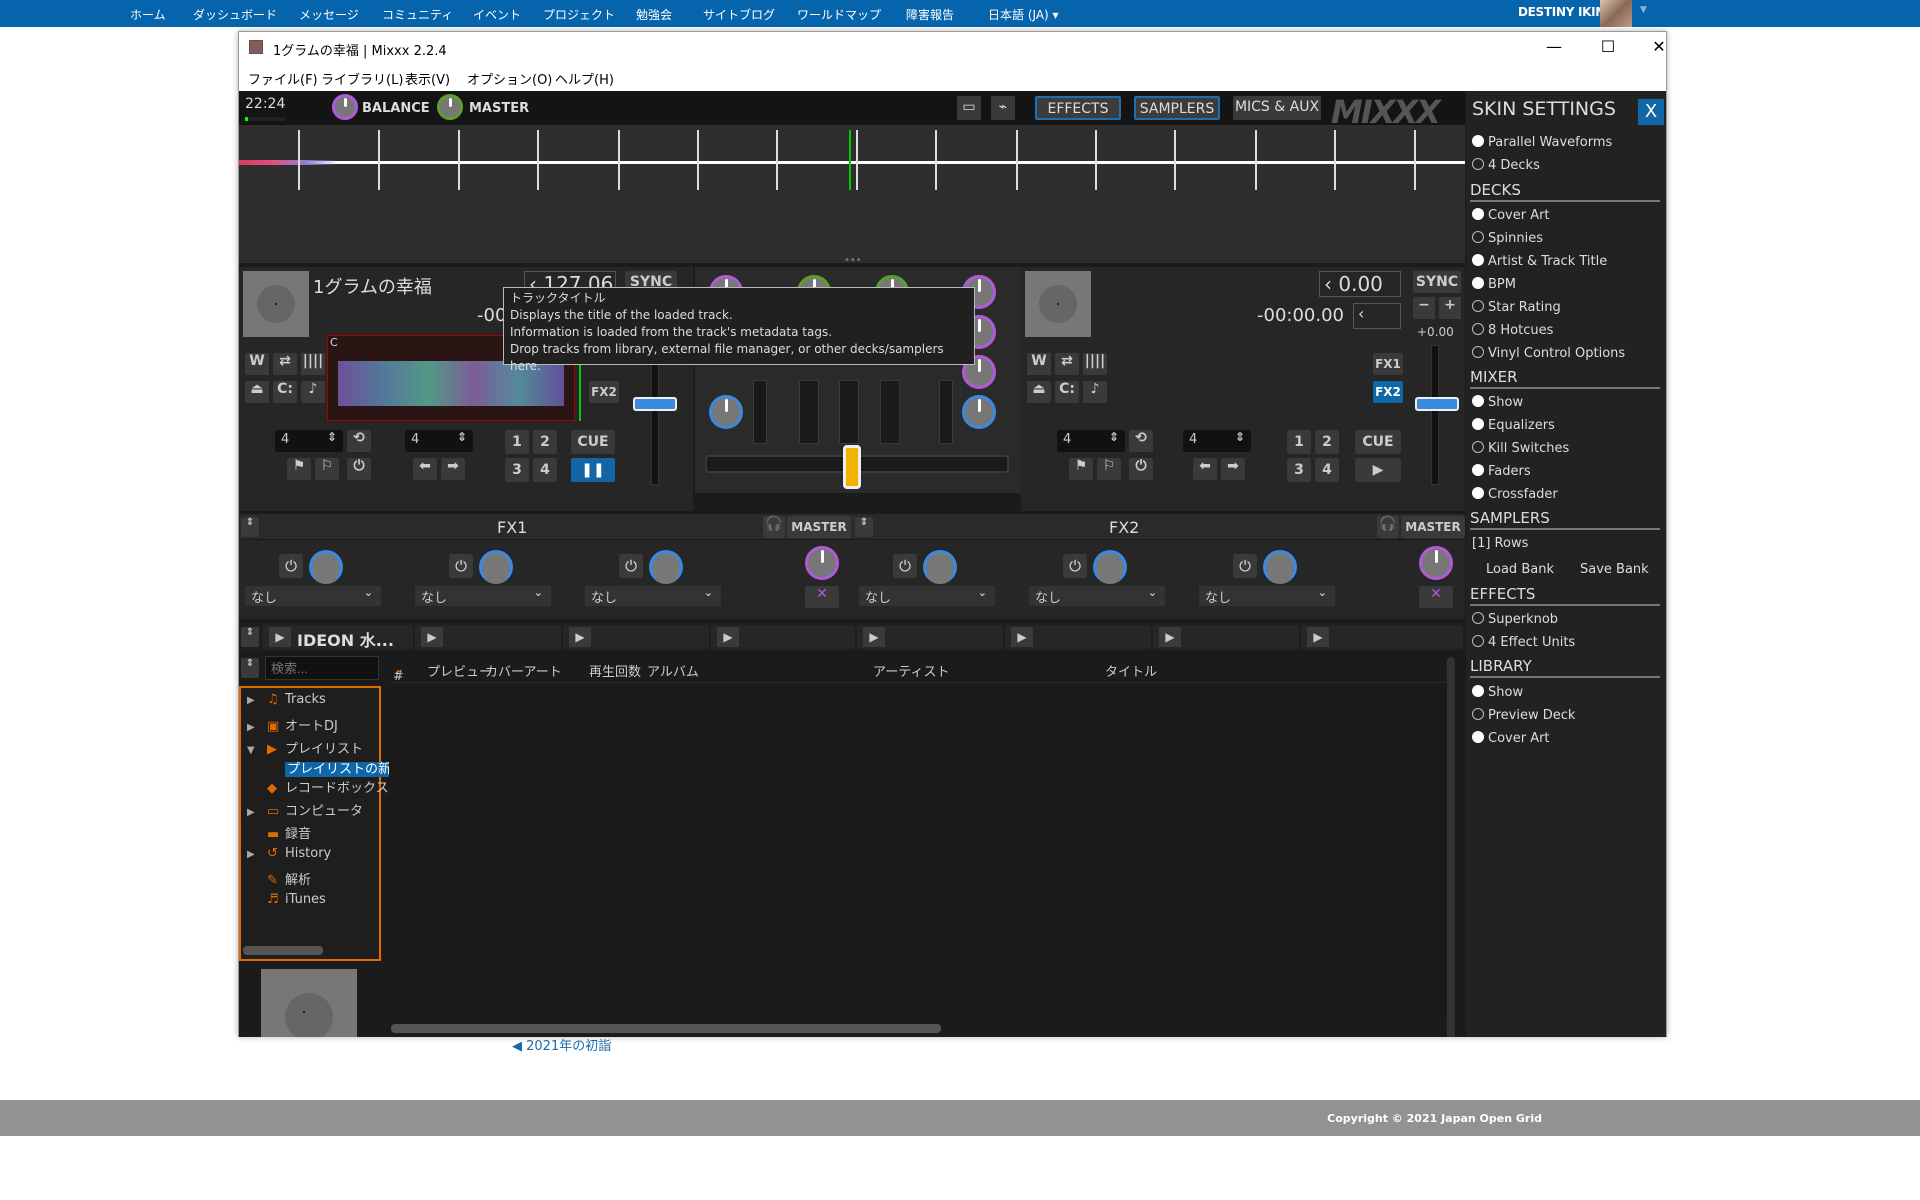  I want to click on tree-item-recordings: ▬ 録音, so click(279, 832).